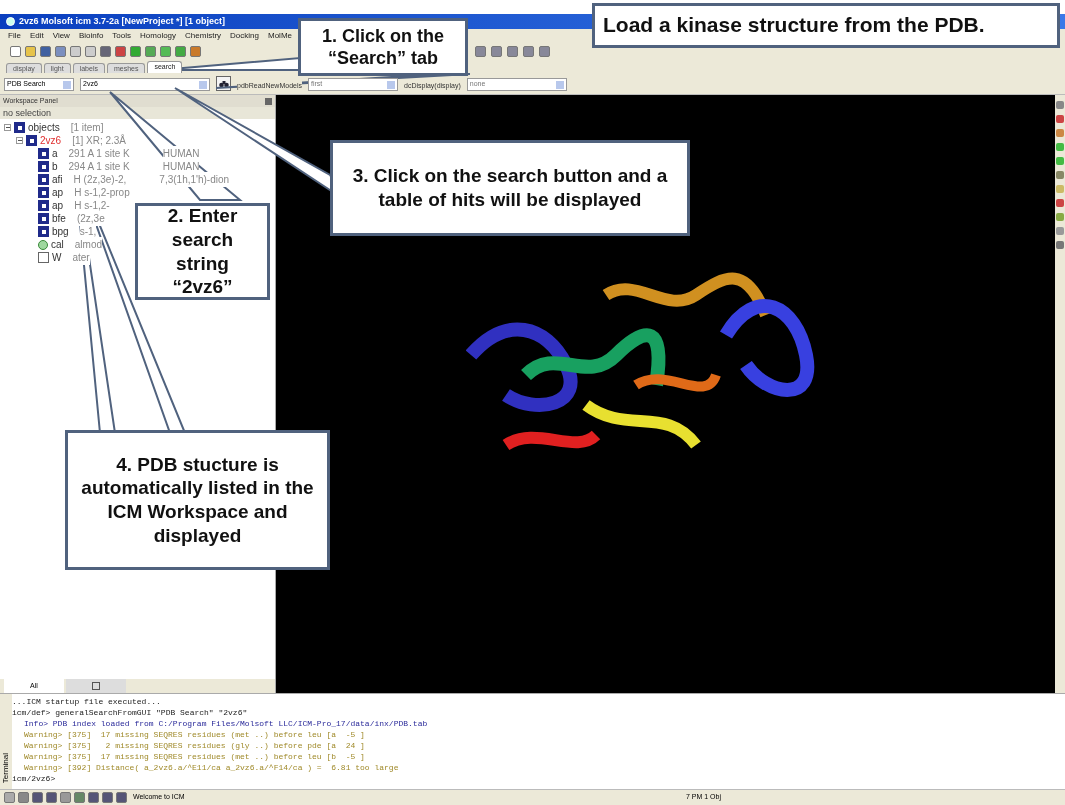 Image resolution: width=1065 pixels, height=805 pixels. Describe the element at coordinates (91, 36) in the screenshot. I see `menu-item: Bioinfo` at that location.